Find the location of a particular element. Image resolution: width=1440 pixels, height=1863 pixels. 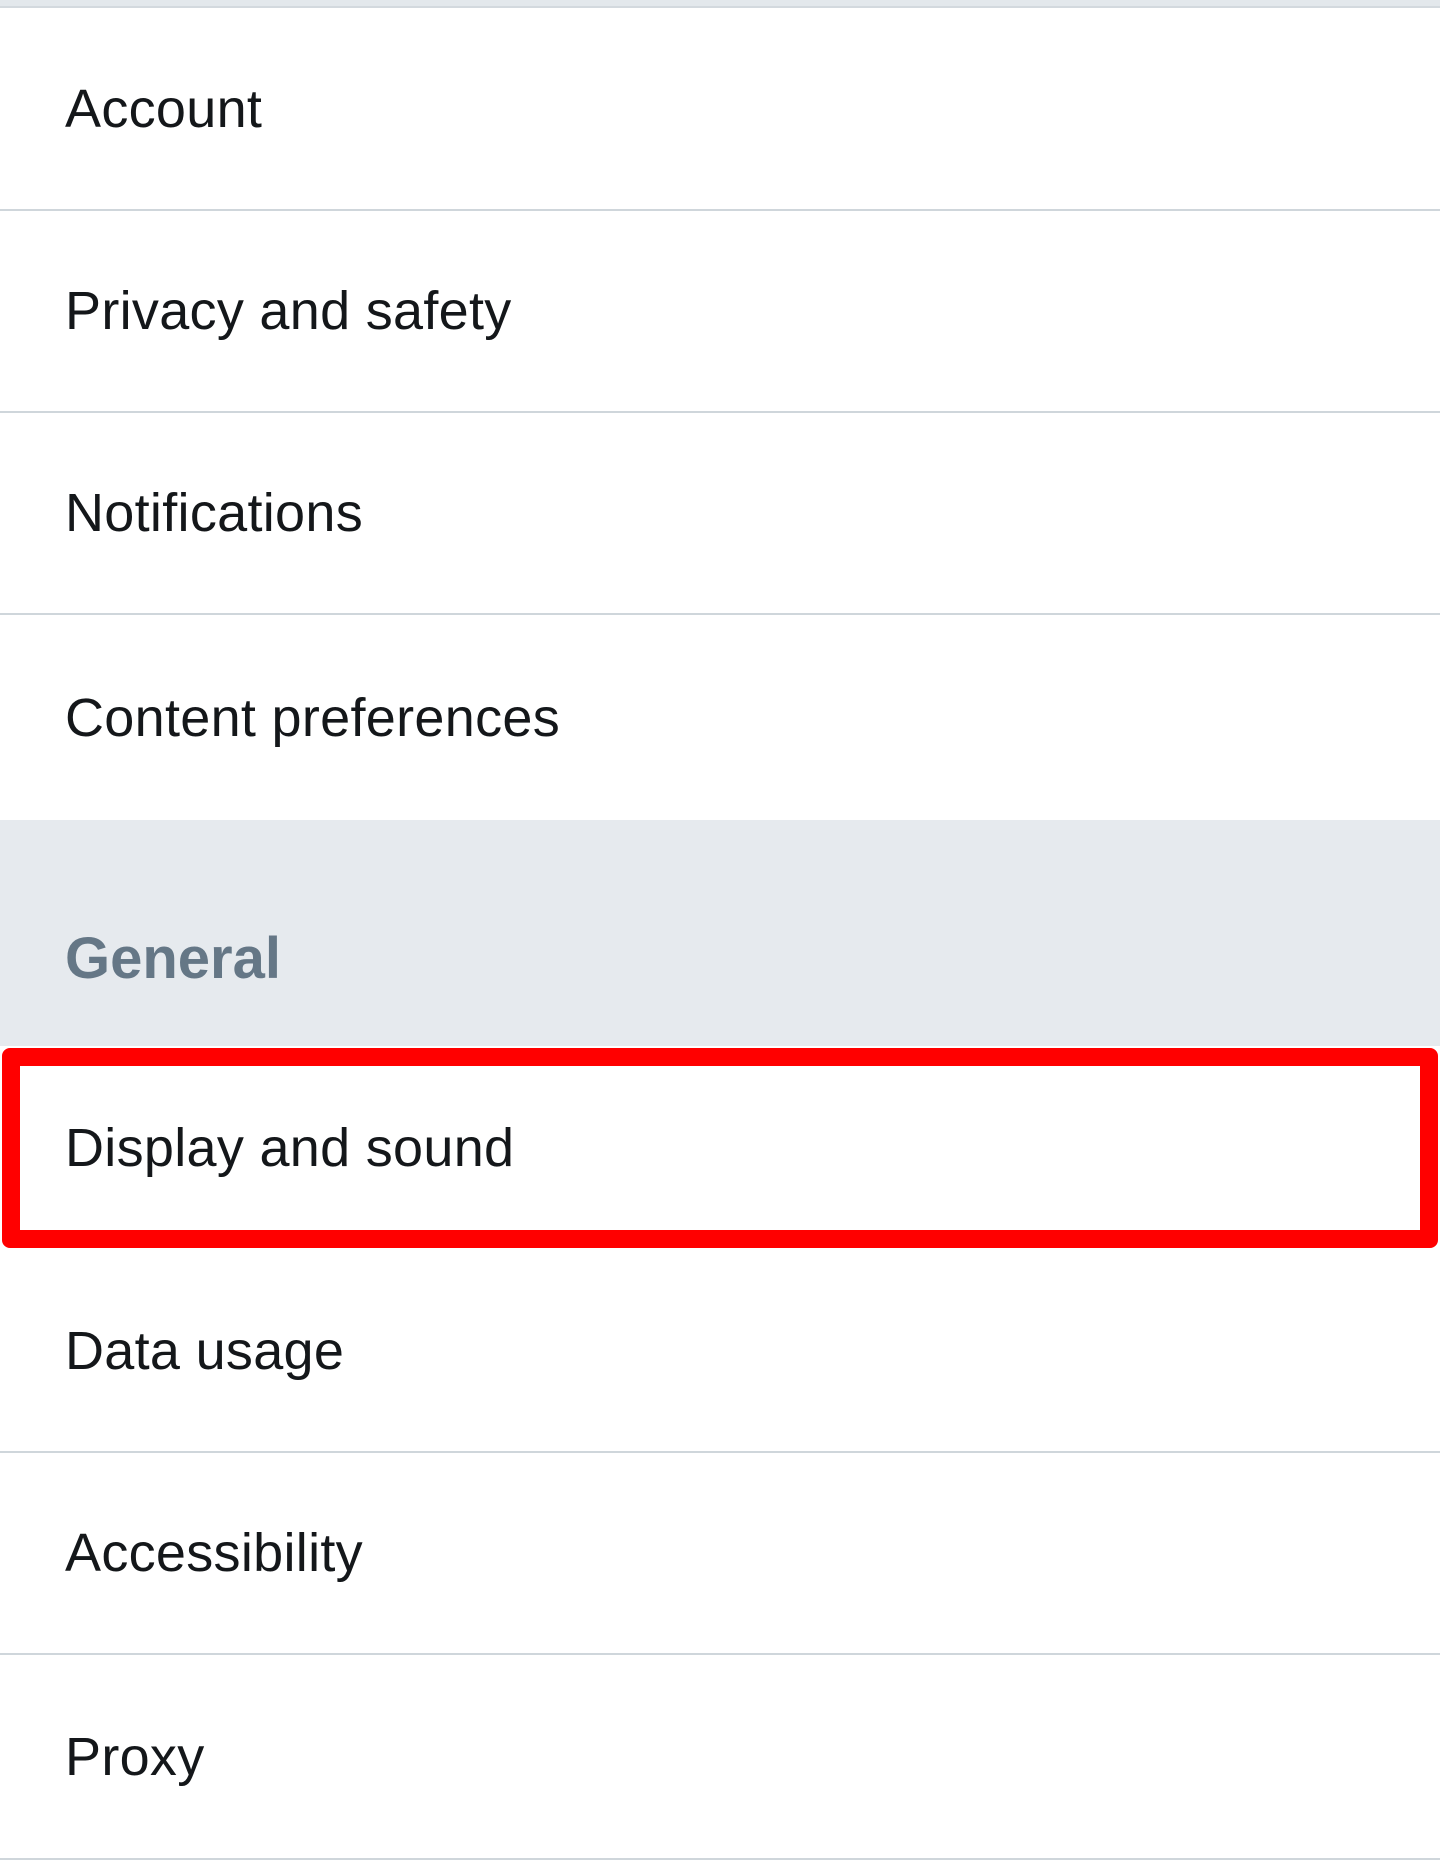

settings-item-label: Data usage is located at coordinates (205, 1350).